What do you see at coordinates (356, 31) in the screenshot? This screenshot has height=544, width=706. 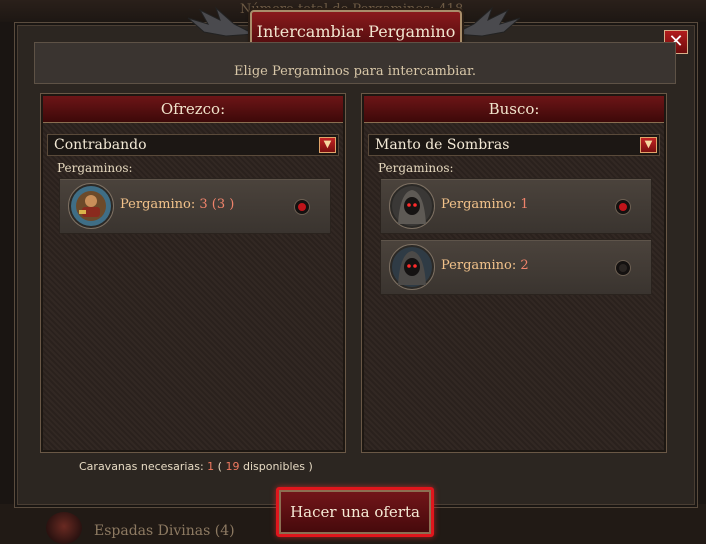 I see `dialog-title: Intercambiar Pergamino` at bounding box center [356, 31].